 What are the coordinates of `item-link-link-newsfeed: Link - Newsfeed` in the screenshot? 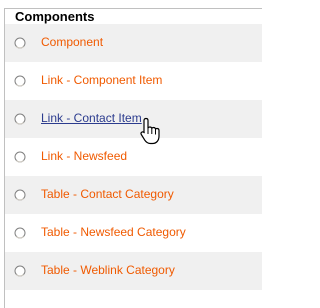 It's located at (84, 156).